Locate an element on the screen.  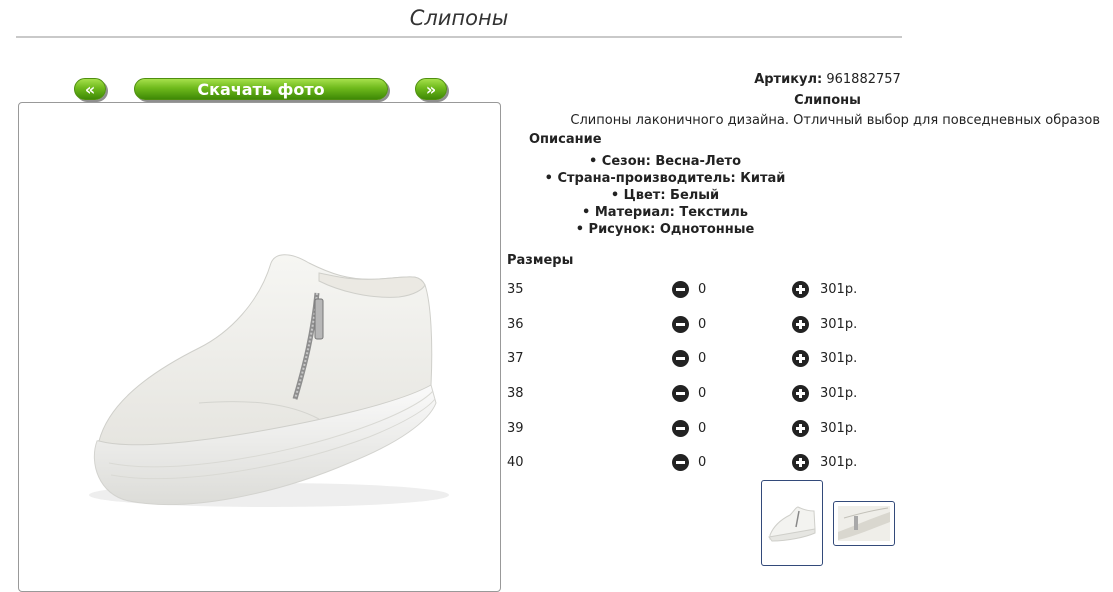
size-label: 37 is located at coordinates (515, 358).